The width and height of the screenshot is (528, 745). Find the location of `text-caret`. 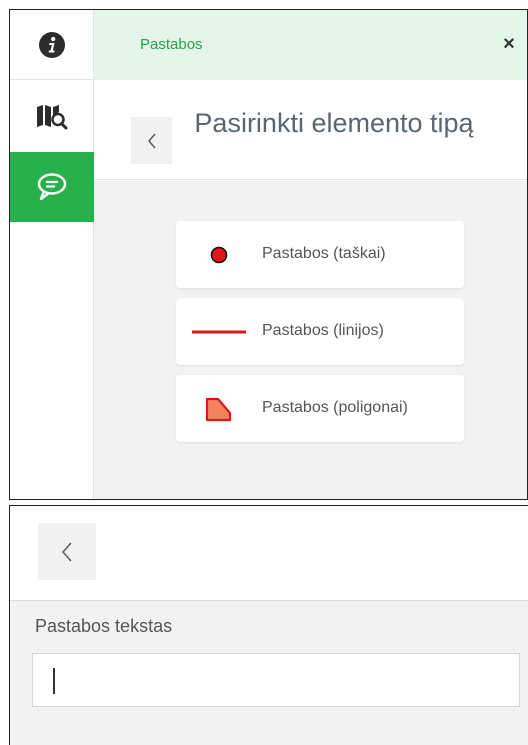

text-caret is located at coordinates (54, 681).